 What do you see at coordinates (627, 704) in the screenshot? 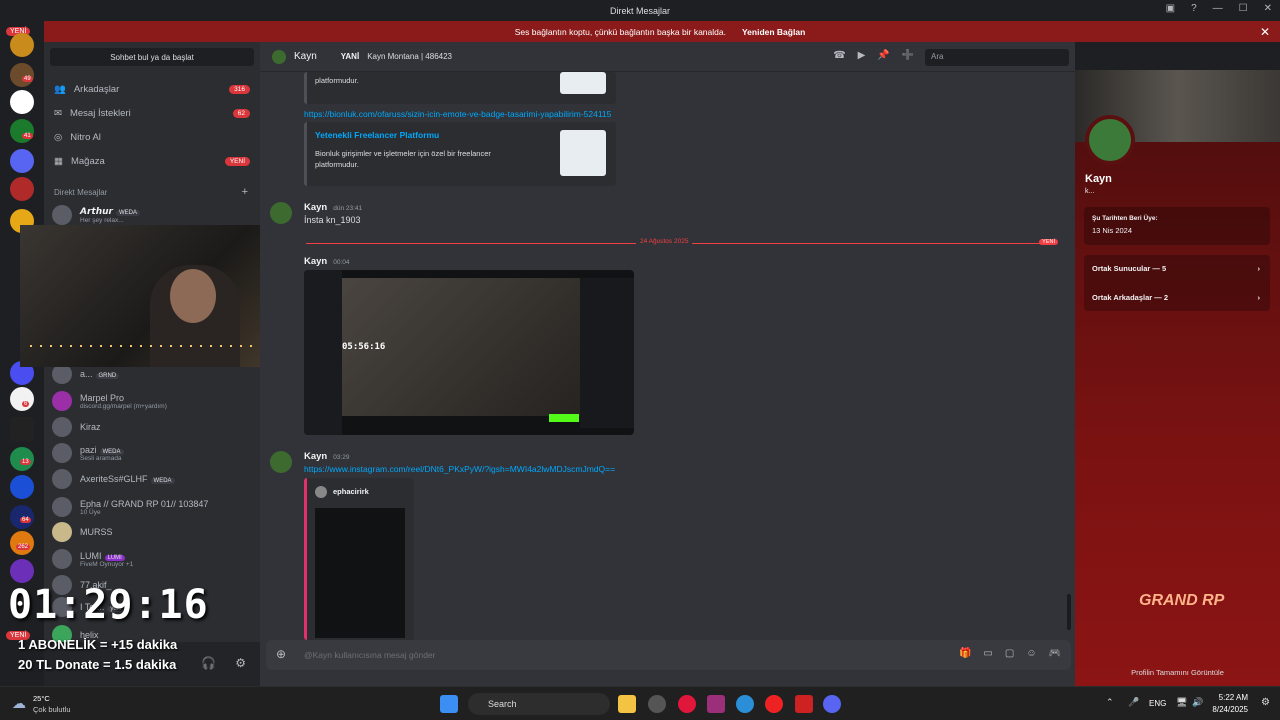
I see `file-explorer-icon` at bounding box center [627, 704].